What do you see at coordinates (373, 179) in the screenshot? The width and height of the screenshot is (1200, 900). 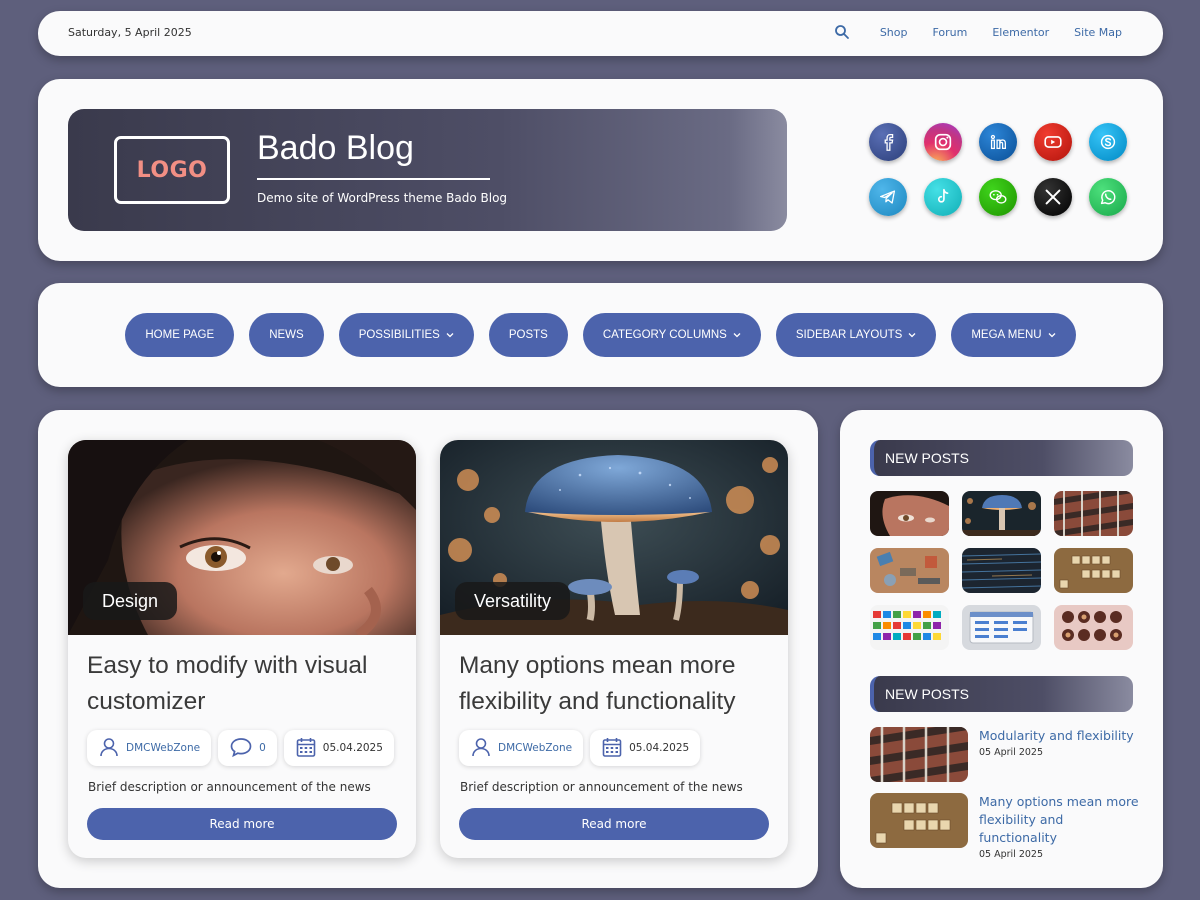 I see `title-divider` at bounding box center [373, 179].